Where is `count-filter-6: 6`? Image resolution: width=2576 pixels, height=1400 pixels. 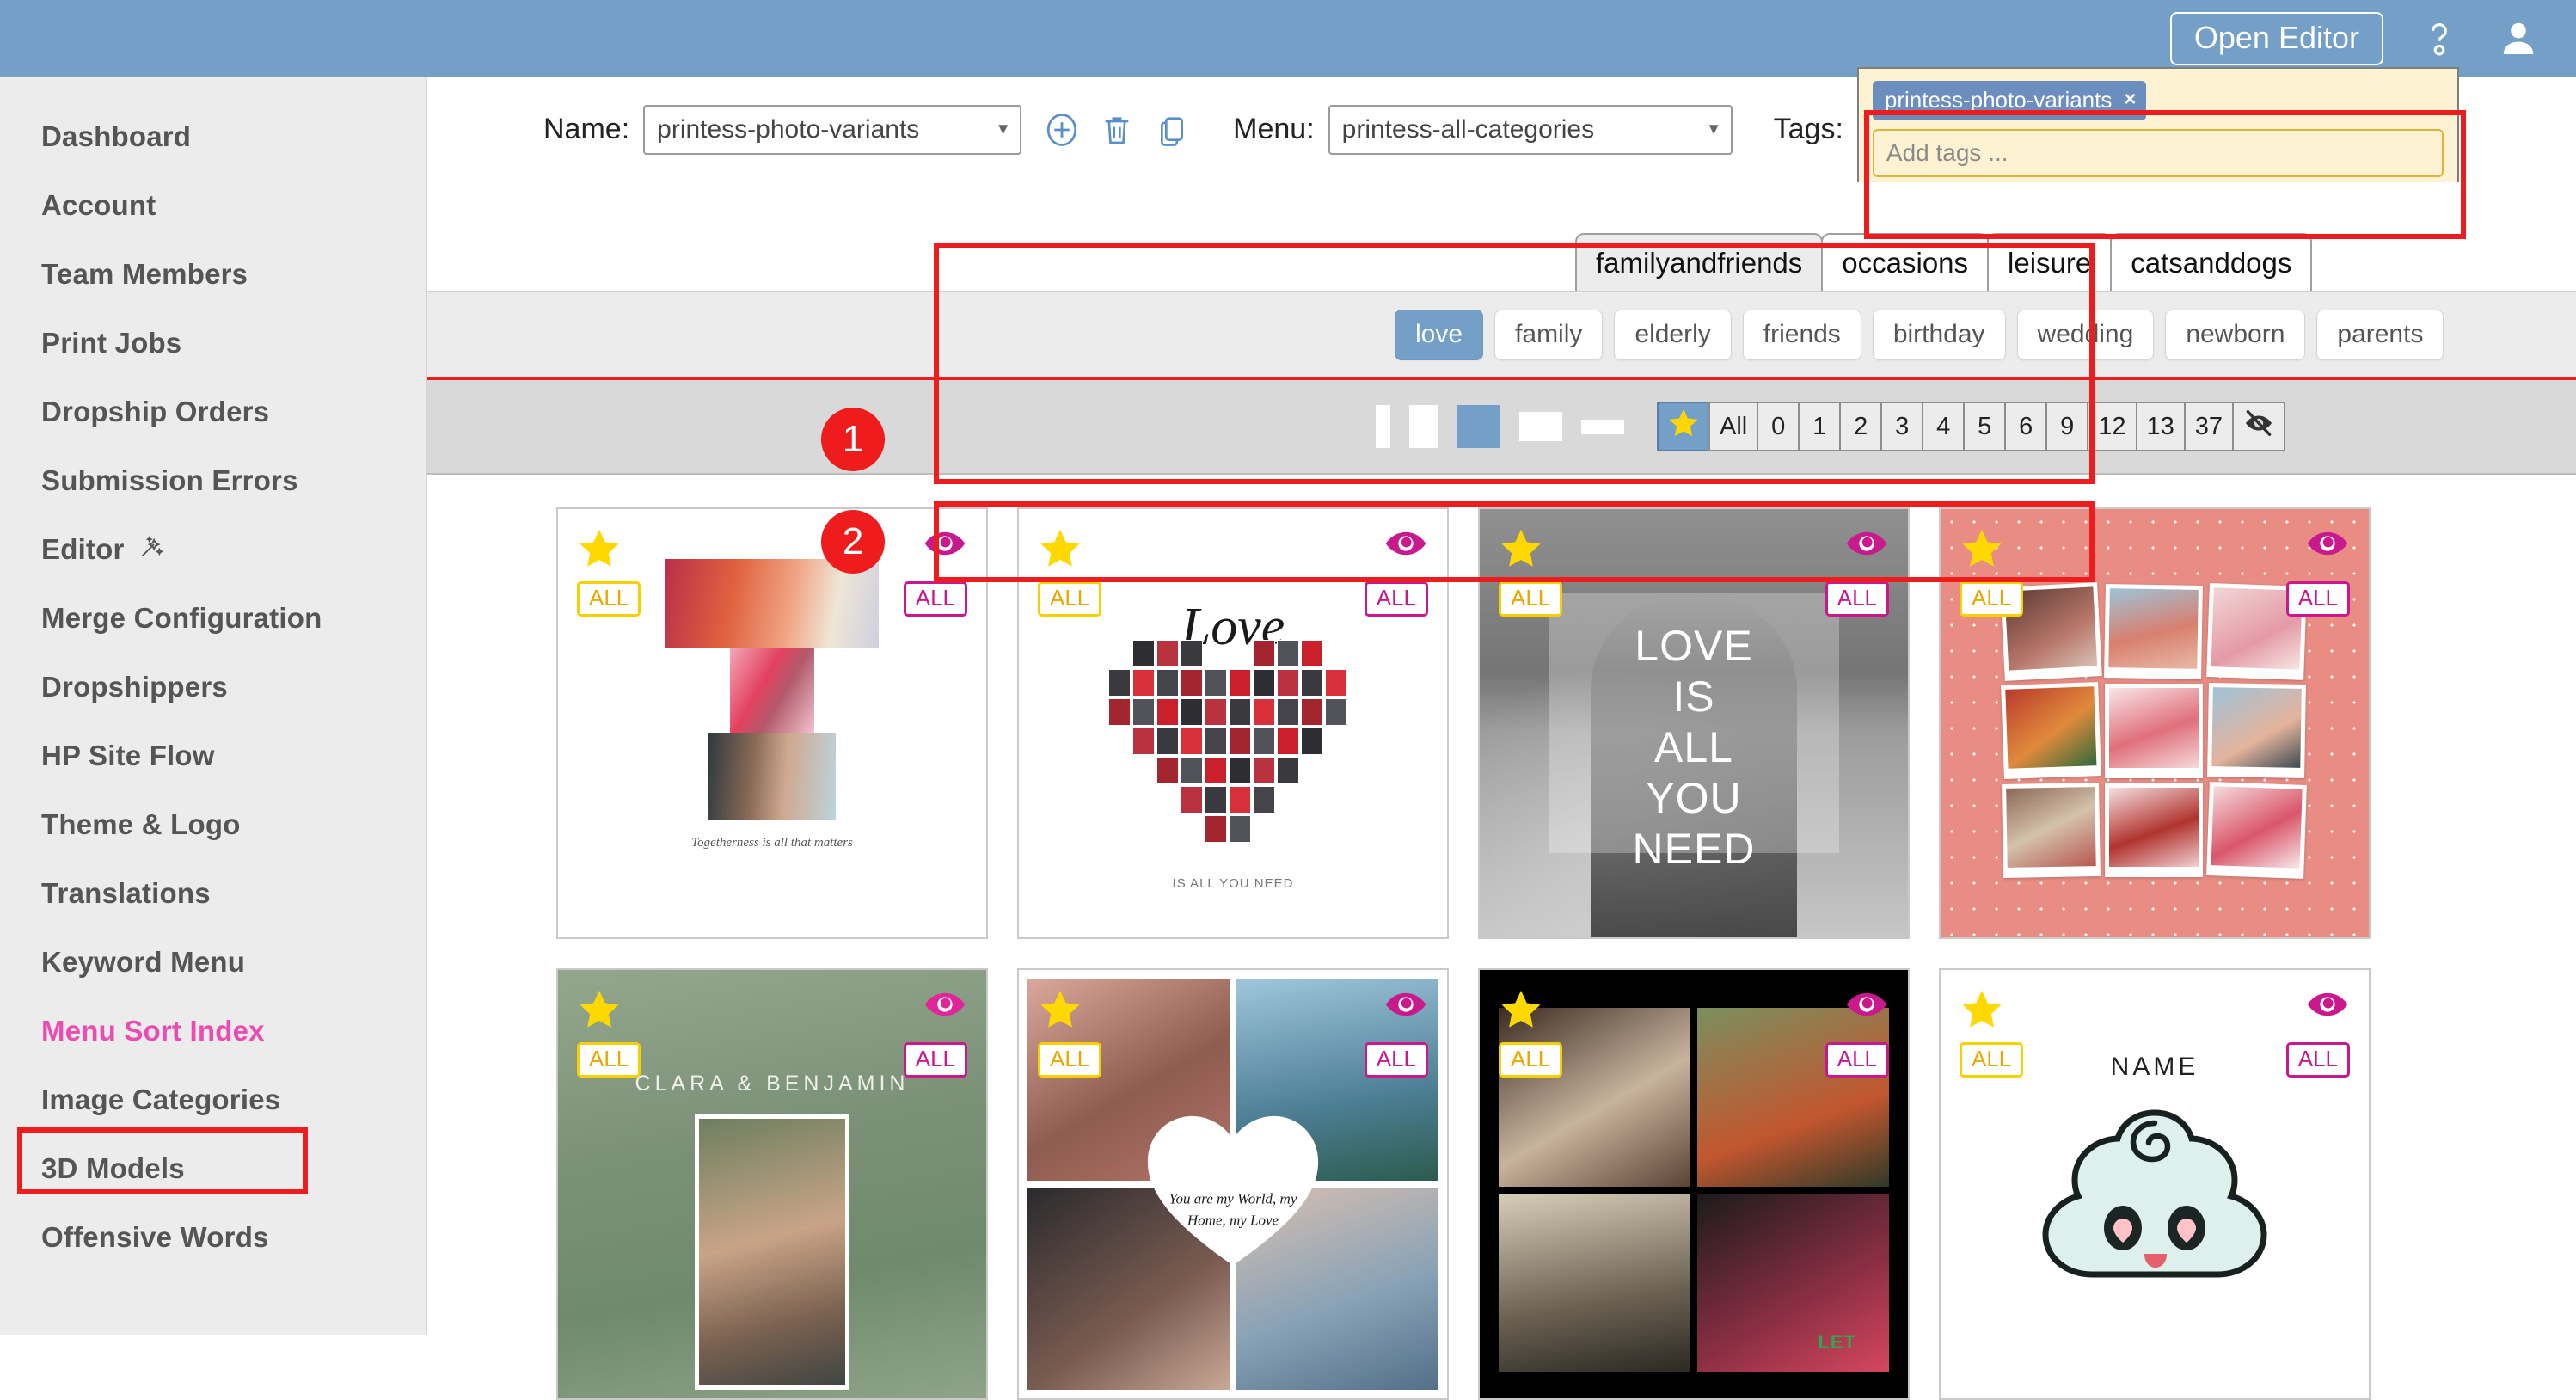
count-filter-6: 6 is located at coordinates (2026, 426).